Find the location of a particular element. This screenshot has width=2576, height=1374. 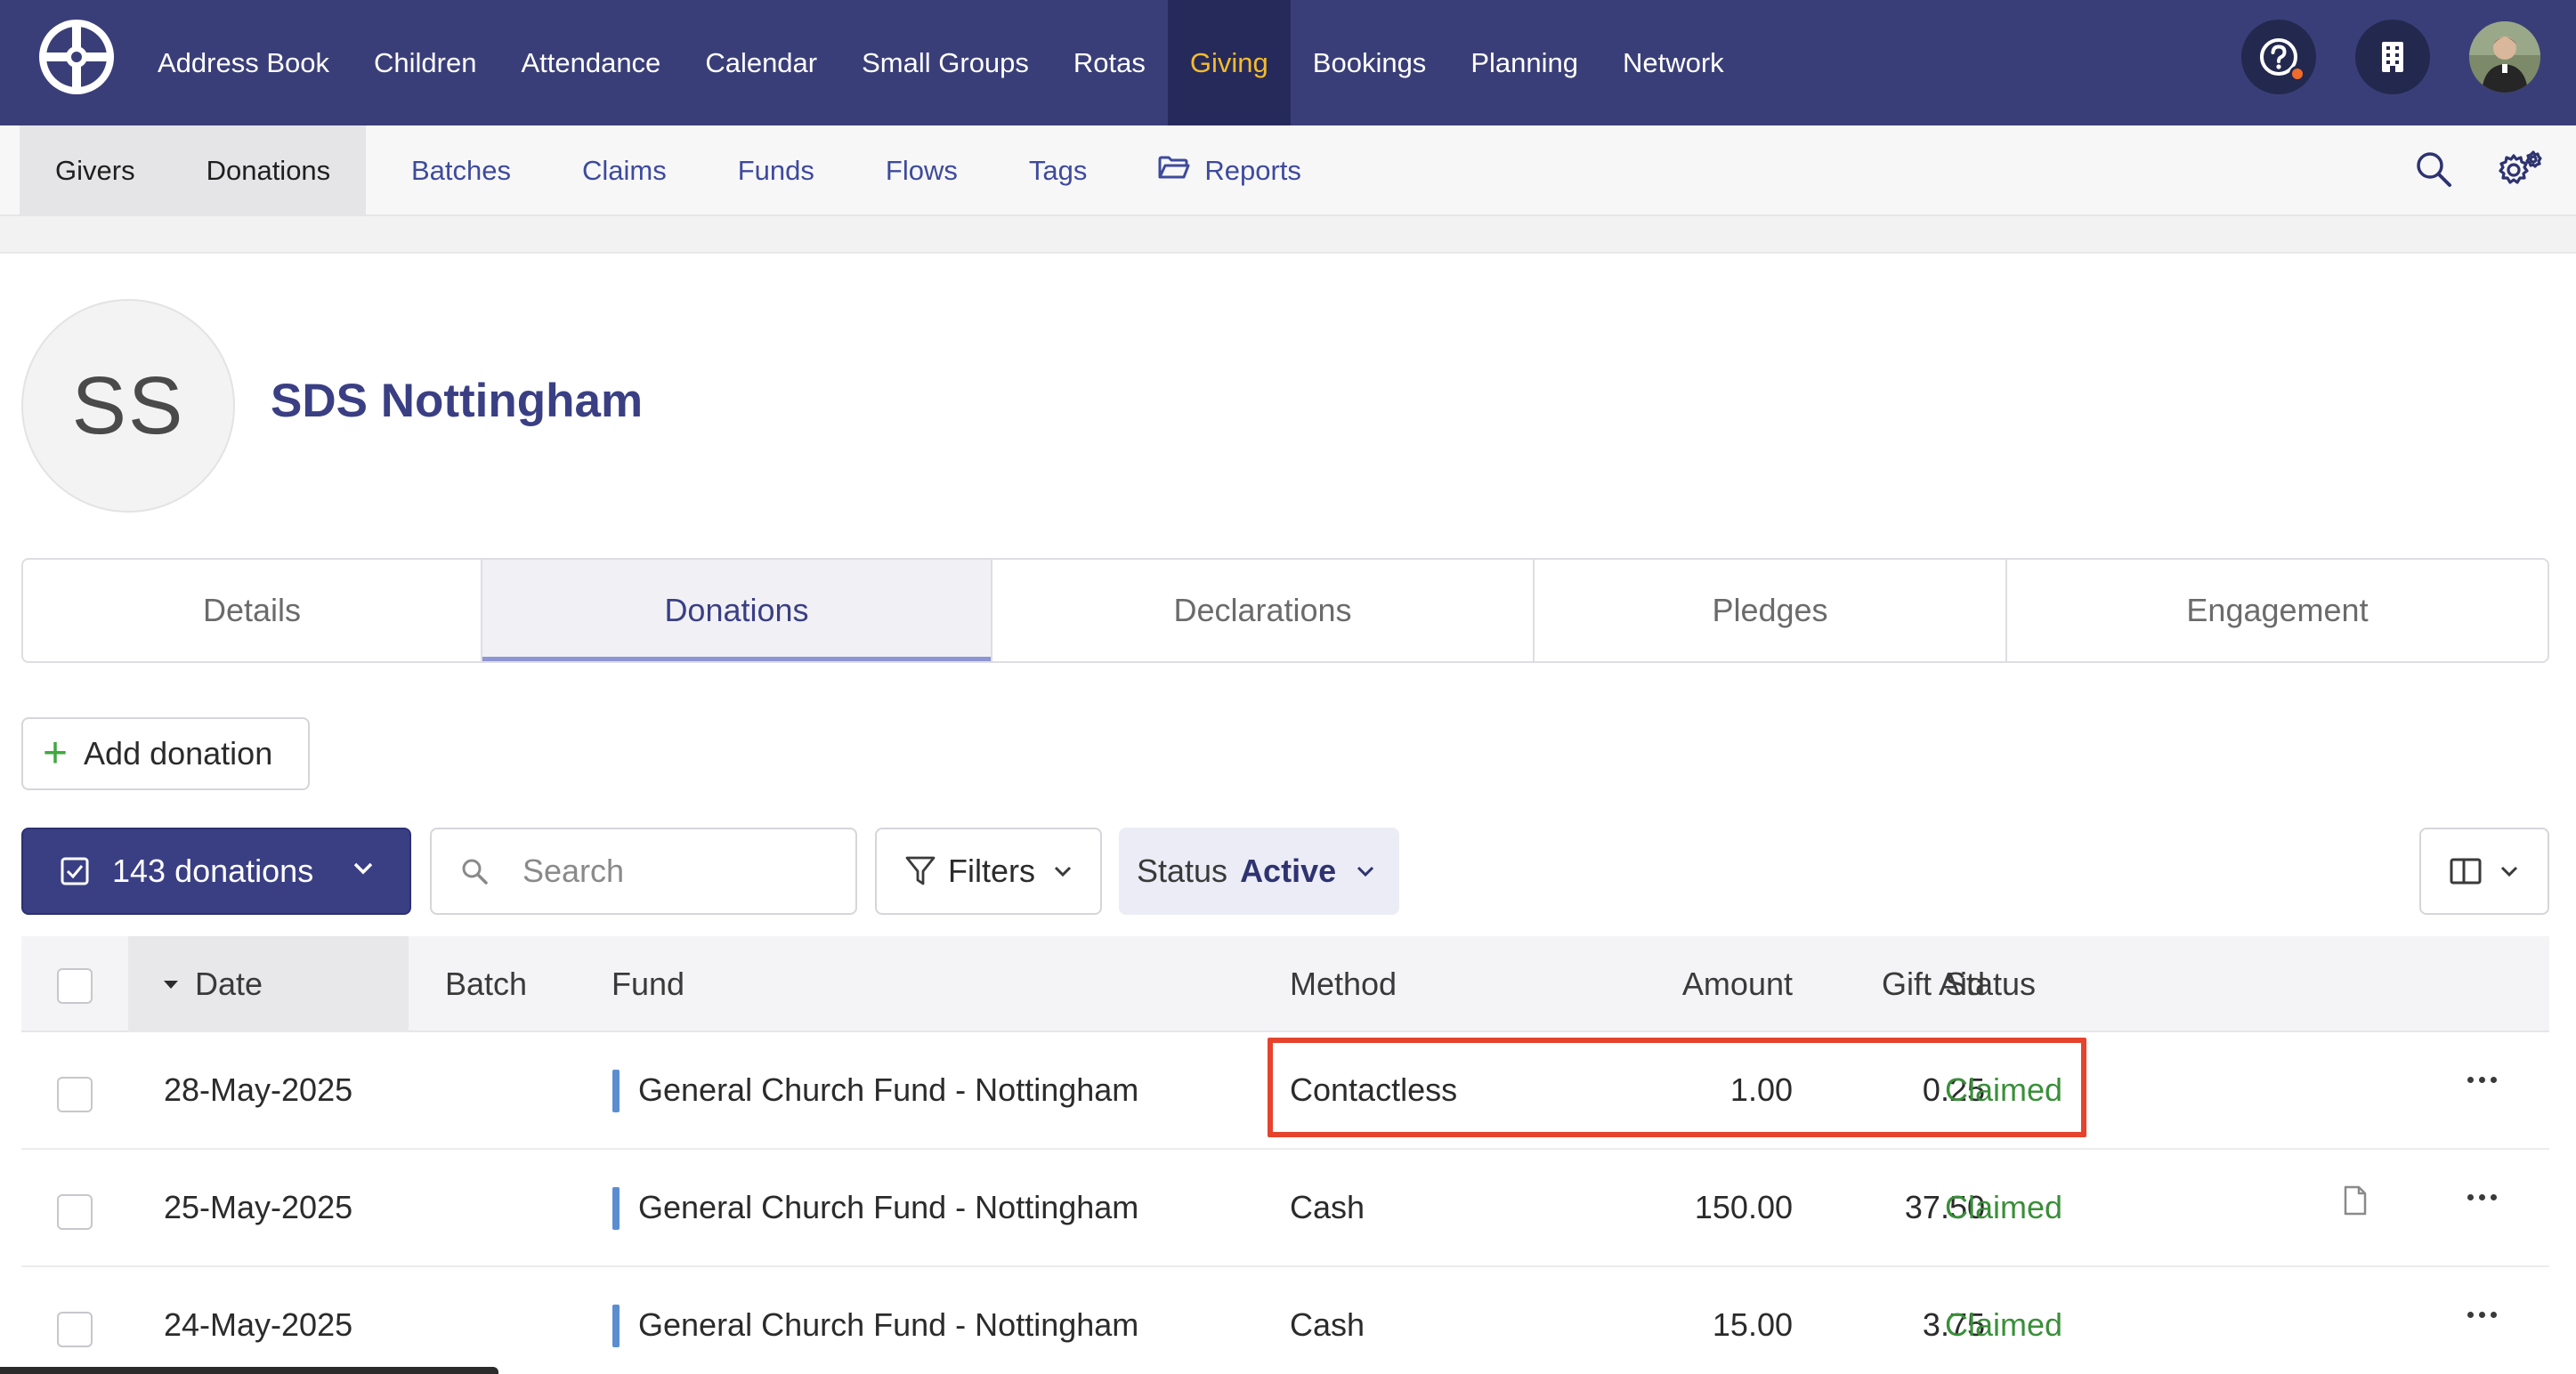

tab-declarations: Declarations is located at coordinates (1264, 610).